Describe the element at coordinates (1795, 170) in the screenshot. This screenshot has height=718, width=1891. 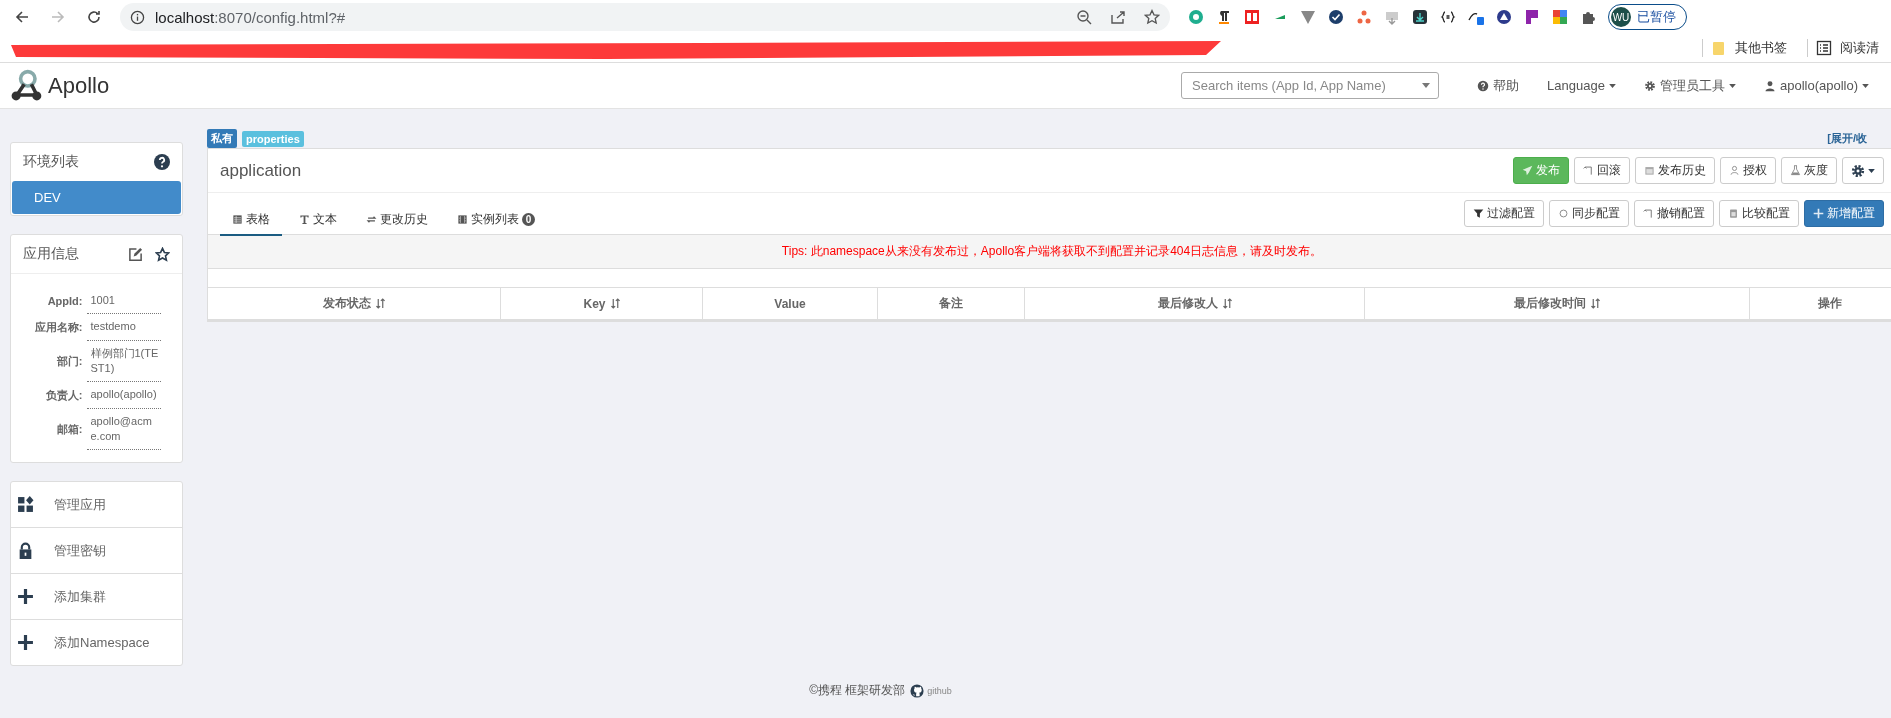
I see `flask-icon` at that location.